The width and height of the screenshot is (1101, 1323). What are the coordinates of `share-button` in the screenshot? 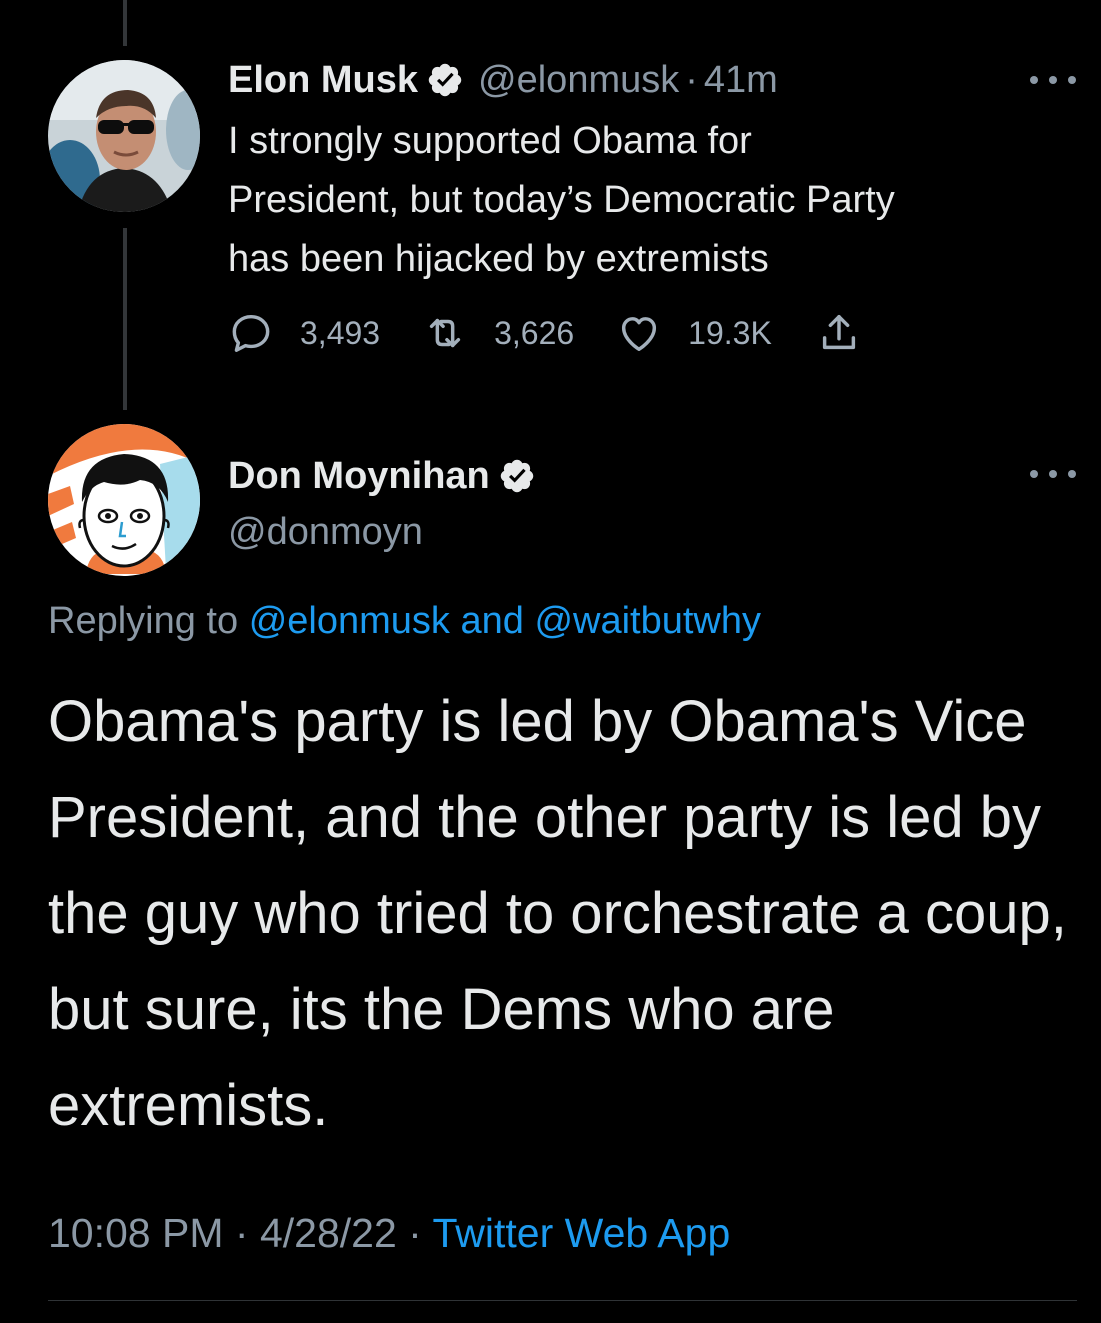 It's located at (839, 333).